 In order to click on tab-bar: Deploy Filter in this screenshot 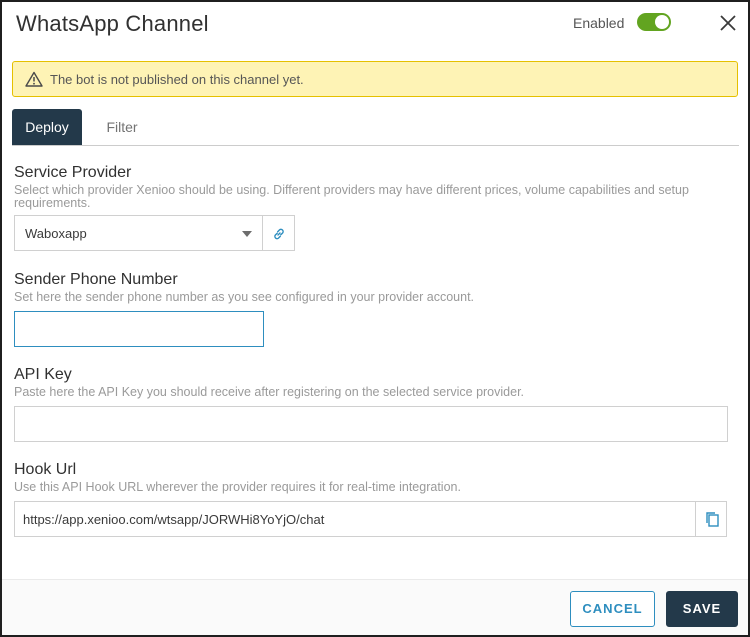, I will do `click(375, 127)`.